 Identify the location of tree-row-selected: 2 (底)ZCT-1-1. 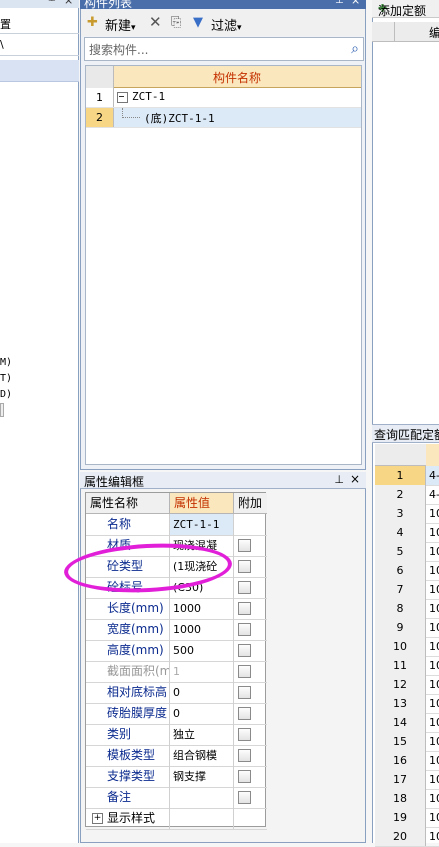
(223, 118).